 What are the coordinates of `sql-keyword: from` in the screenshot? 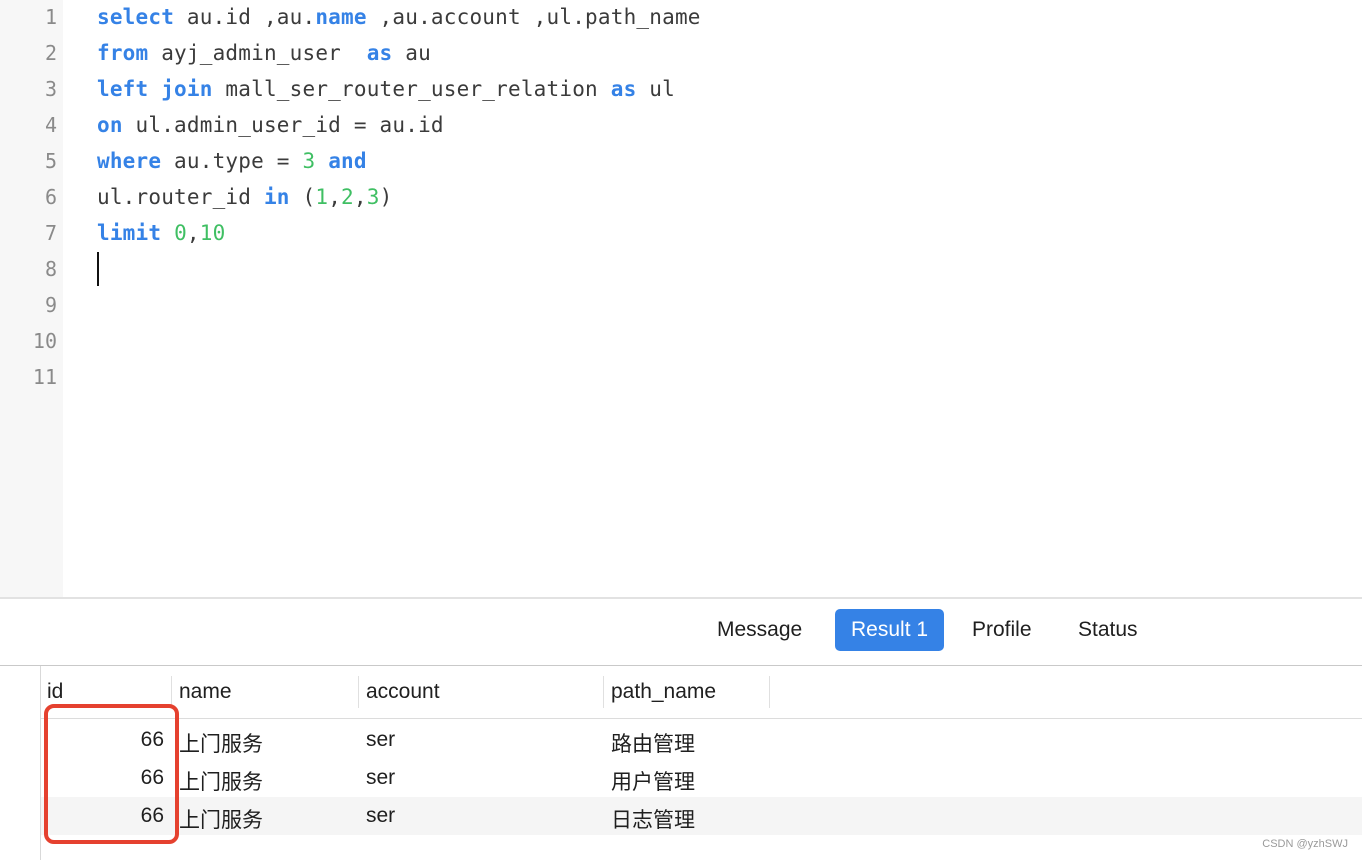 It's located at (123, 53).